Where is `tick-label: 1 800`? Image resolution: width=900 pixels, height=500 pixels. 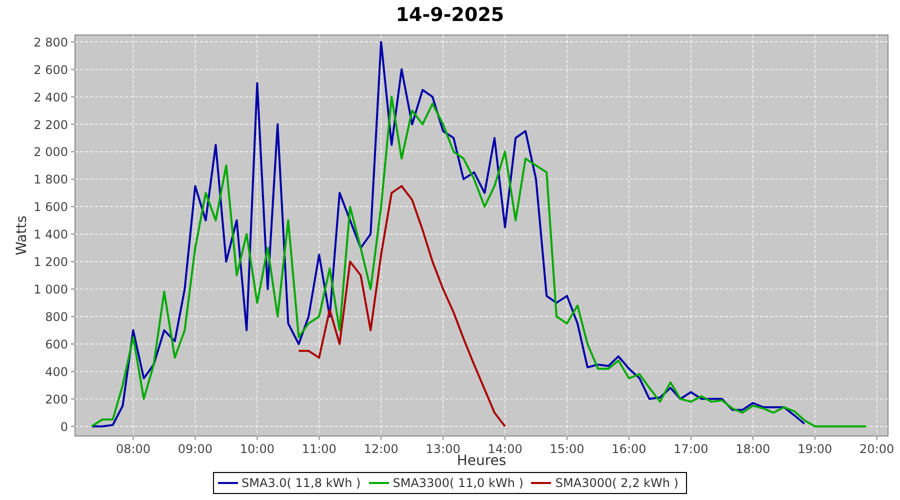
tick-label: 1 800 is located at coordinates (51, 179).